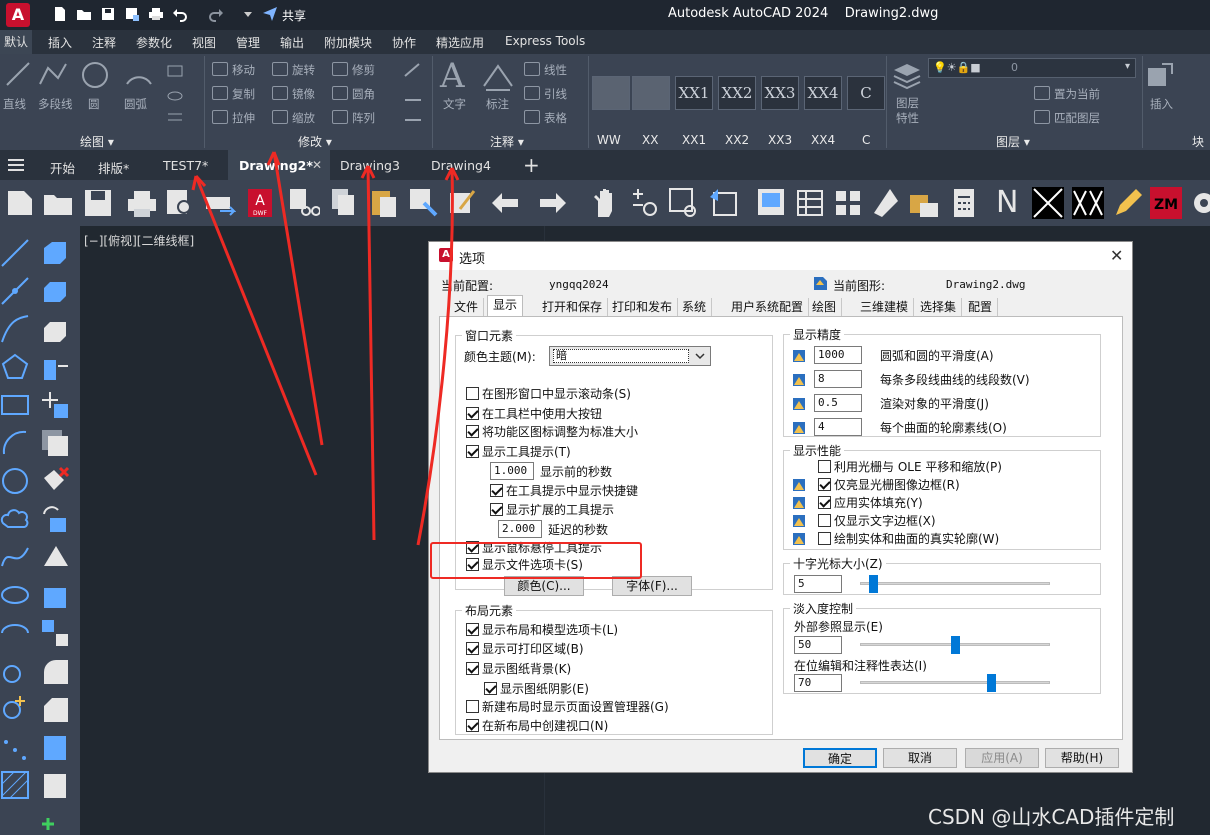  I want to click on calculator-icon, so click(964, 203).